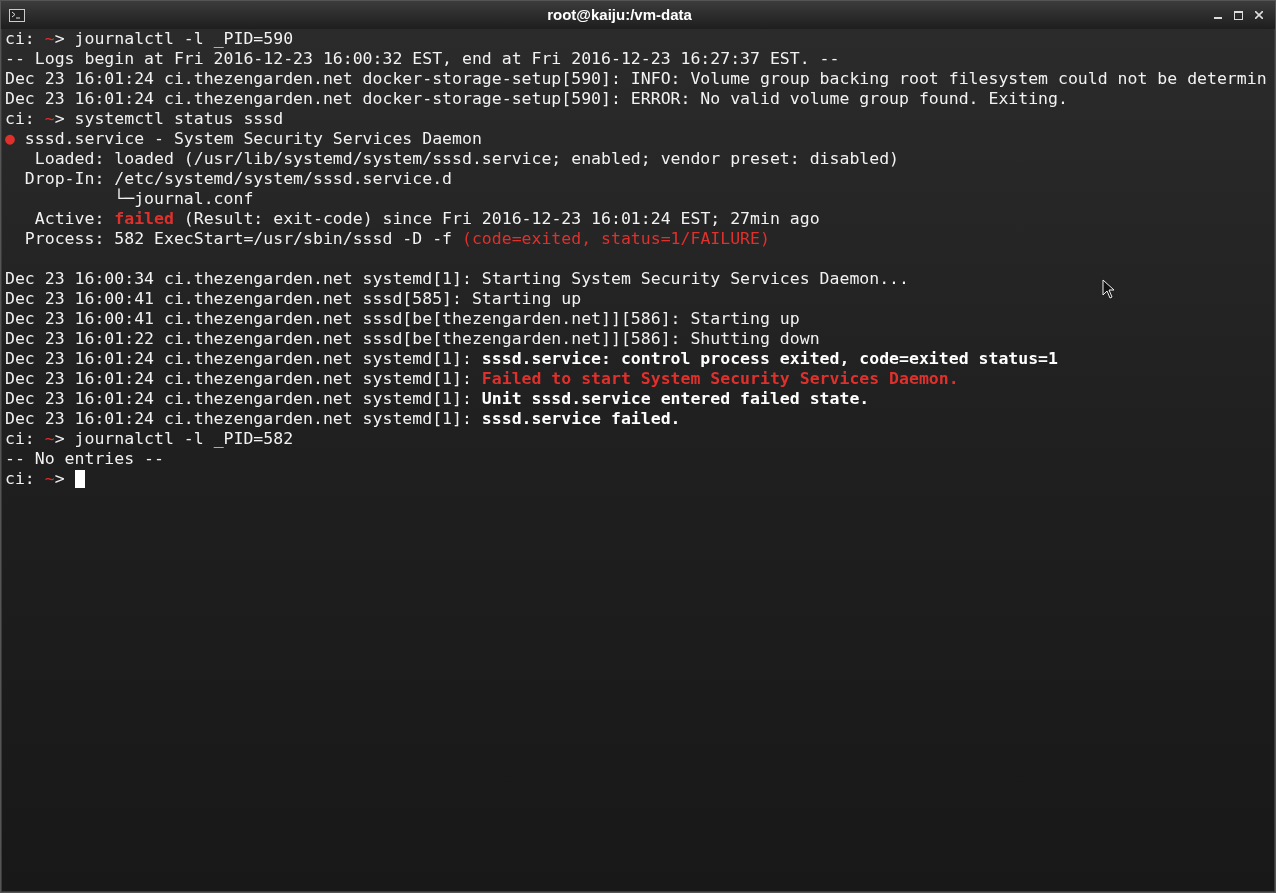 This screenshot has height=893, width=1276. I want to click on bold-text: Unit sssd.service entered failed state., so click(675, 399).